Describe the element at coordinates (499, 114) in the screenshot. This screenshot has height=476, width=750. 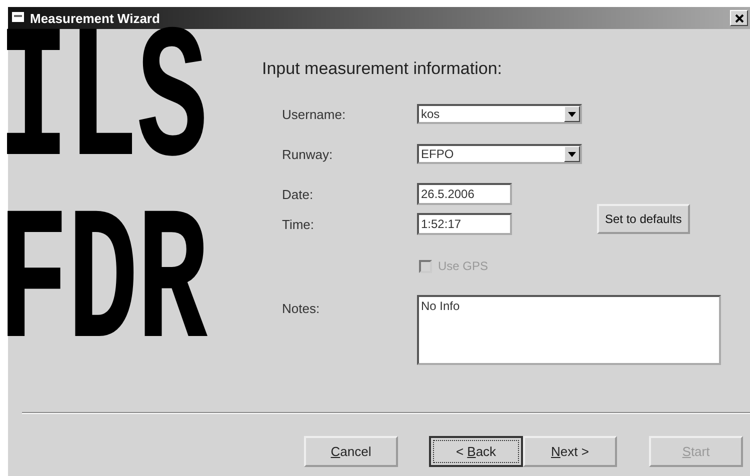
I see `dropdown: kos` at that location.